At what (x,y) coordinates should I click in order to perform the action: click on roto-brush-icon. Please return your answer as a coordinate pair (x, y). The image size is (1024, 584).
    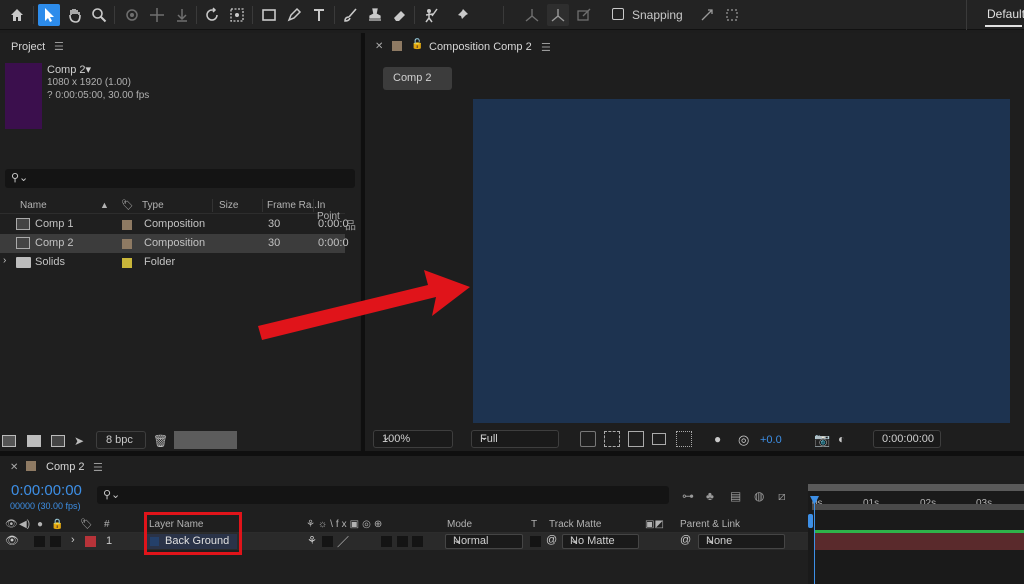
    Looking at the image, I should click on (432, 15).